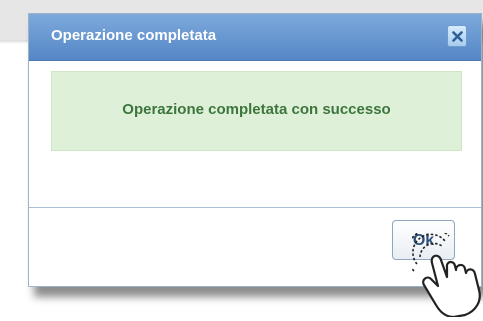  I want to click on close-button, so click(457, 36).